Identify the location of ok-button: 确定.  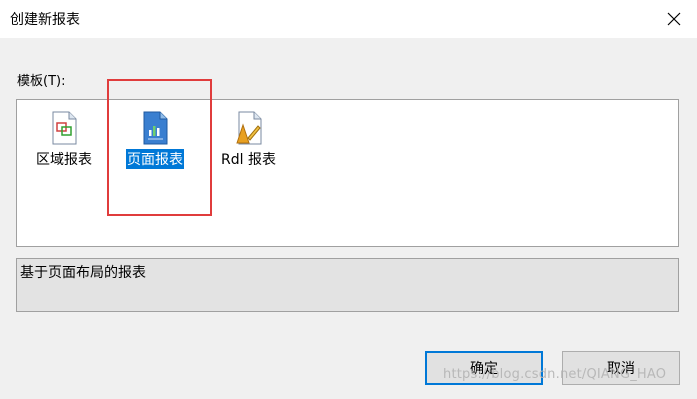
(484, 368).